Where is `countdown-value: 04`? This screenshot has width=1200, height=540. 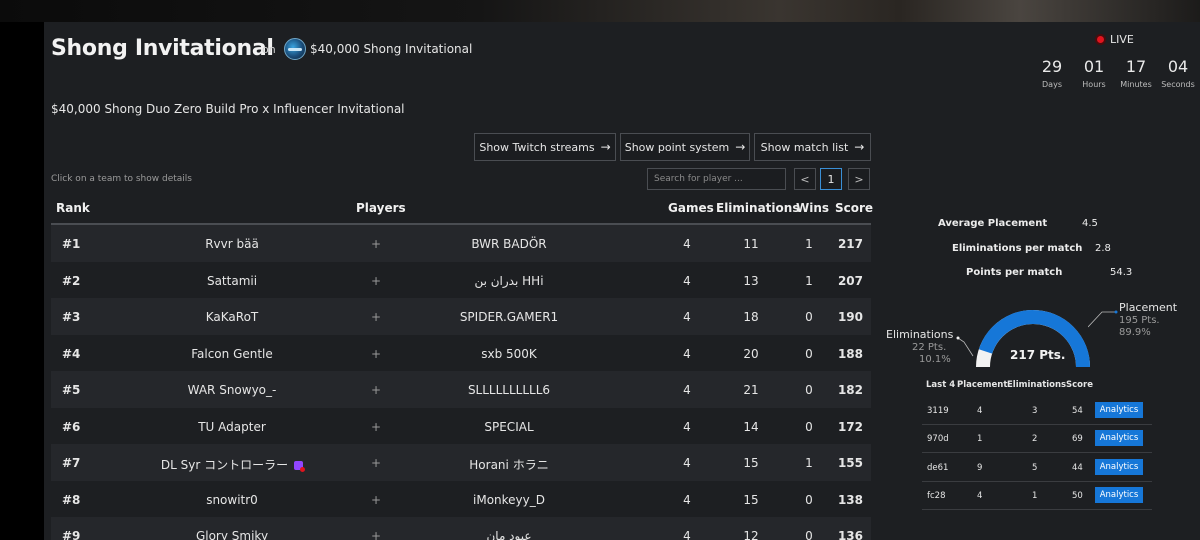
countdown-value: 04 is located at coordinates (1178, 66).